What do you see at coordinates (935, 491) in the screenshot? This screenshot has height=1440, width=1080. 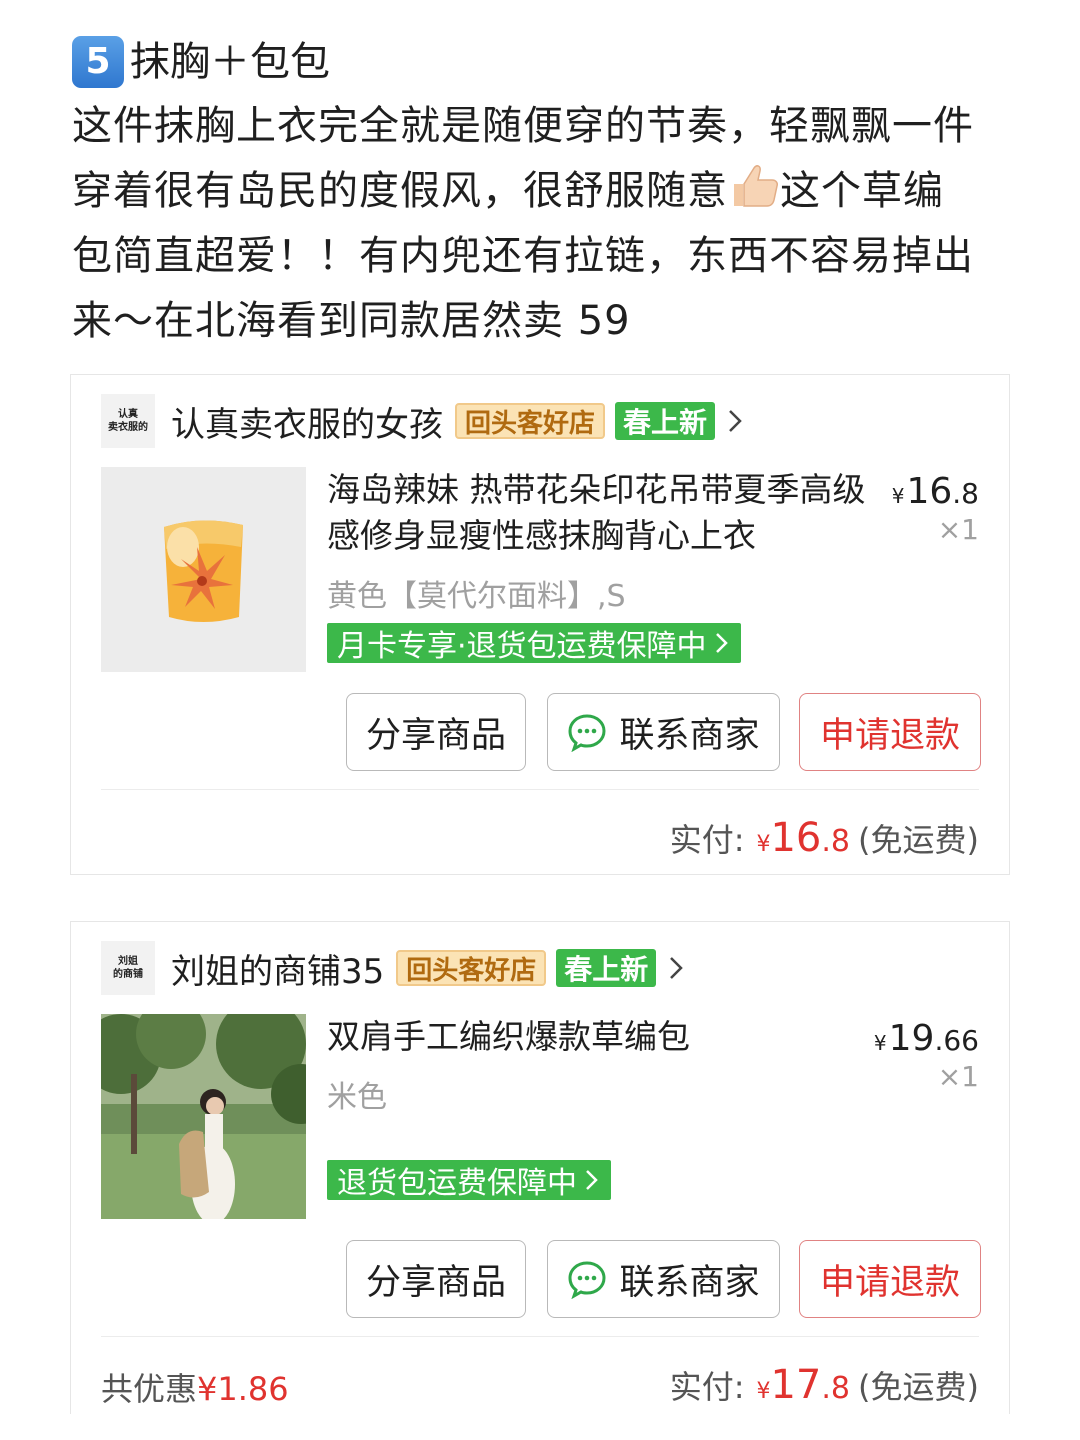 I see `unit-price: ¥16.8` at bounding box center [935, 491].